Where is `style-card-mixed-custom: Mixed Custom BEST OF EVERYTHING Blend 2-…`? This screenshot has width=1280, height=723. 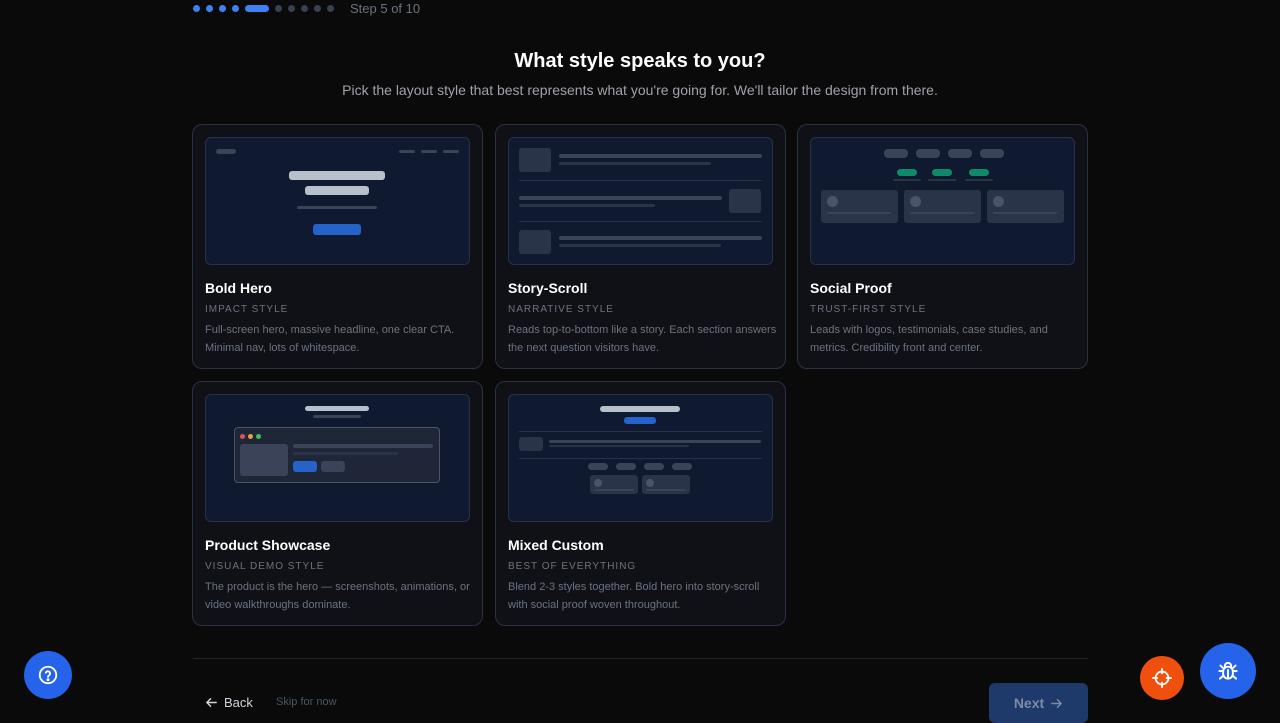 style-card-mixed-custom: Mixed Custom BEST OF EVERYTHING Blend 2-… is located at coordinates (640, 503).